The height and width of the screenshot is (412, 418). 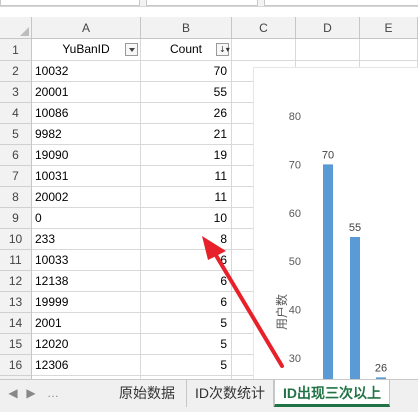 What do you see at coordinates (295, 359) in the screenshot?
I see `y-tick-label: 30` at bounding box center [295, 359].